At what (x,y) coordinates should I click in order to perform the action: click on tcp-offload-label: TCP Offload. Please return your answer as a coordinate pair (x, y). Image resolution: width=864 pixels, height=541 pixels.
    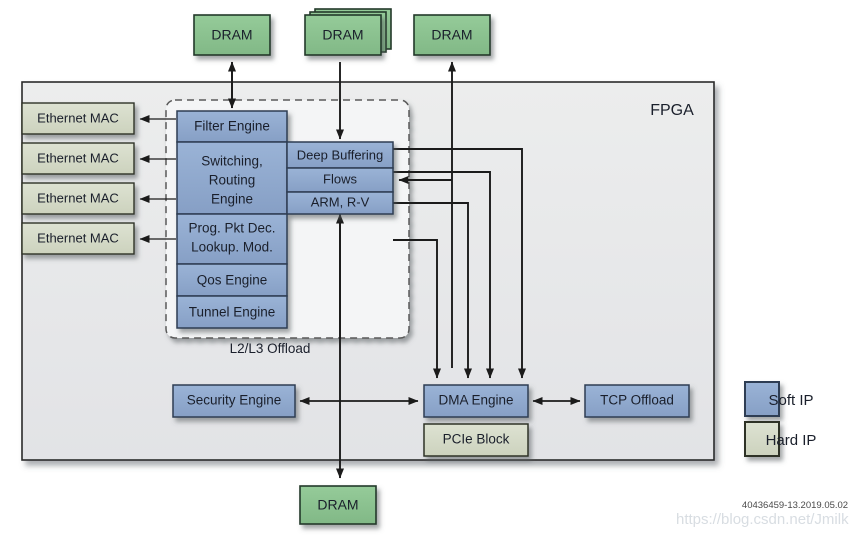
    Looking at the image, I should click on (637, 400).